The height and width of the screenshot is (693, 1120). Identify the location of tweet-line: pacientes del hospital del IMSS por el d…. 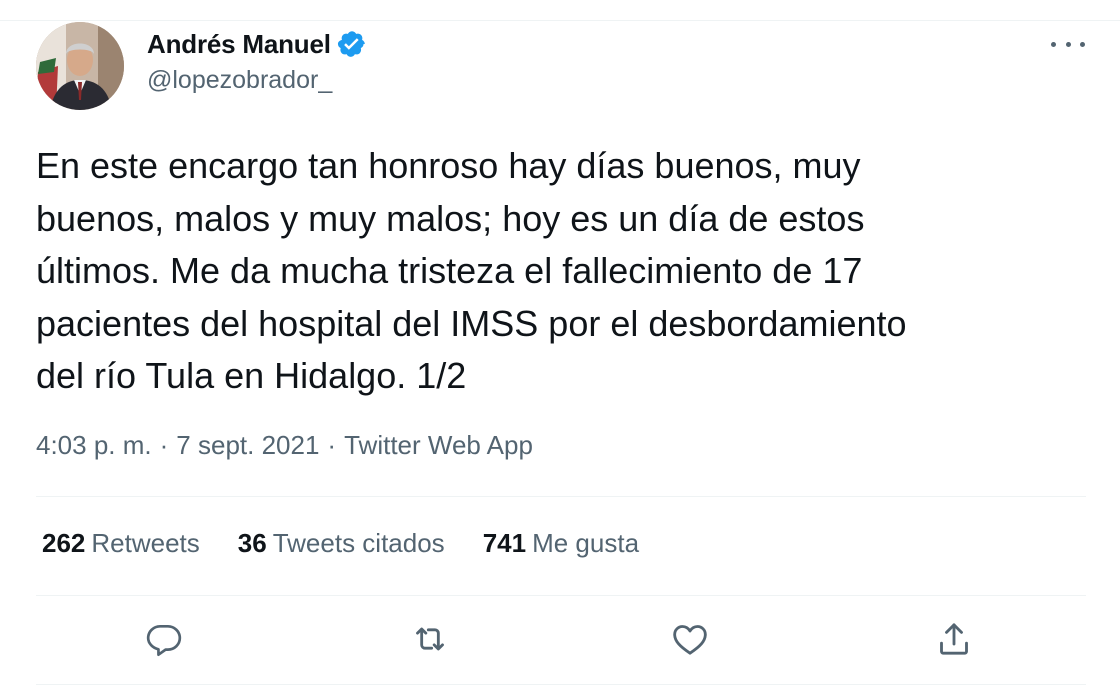
(471, 323).